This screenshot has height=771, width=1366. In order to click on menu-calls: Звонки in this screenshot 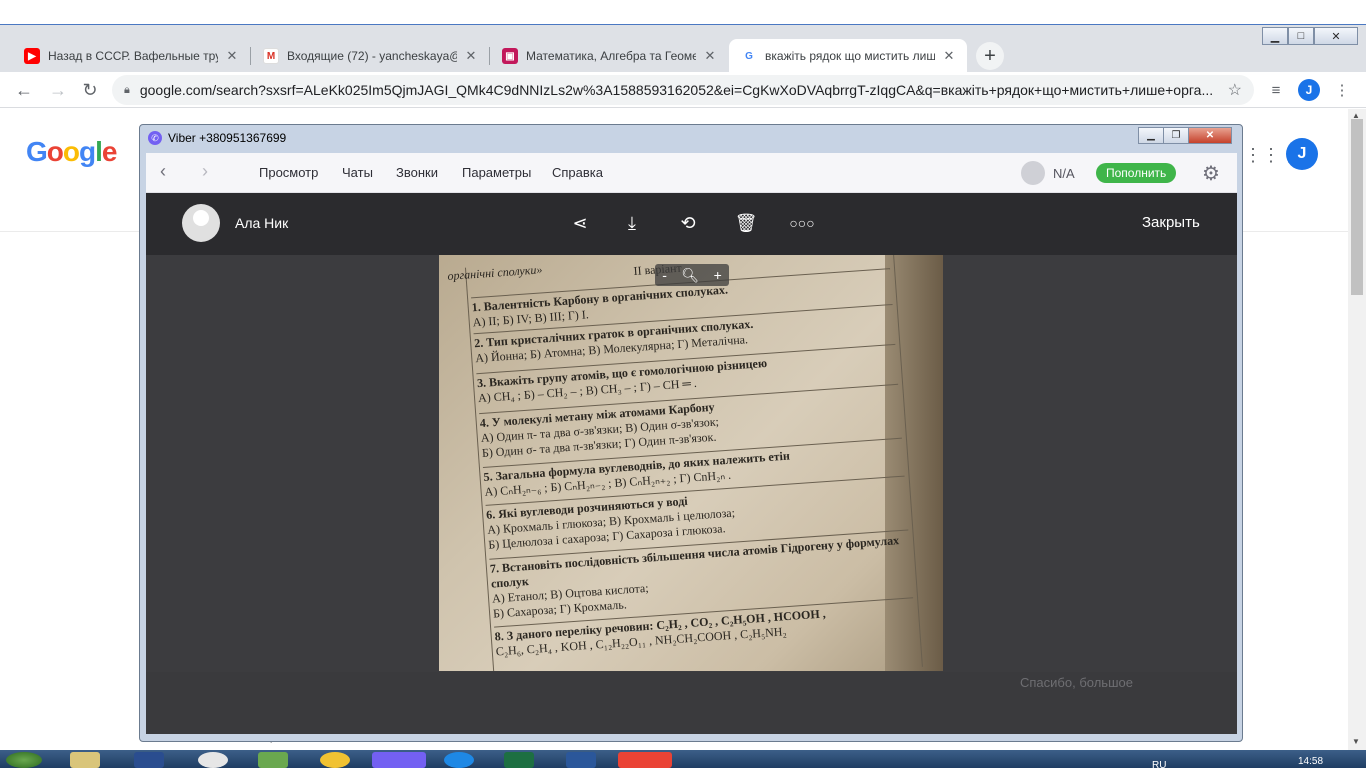, I will do `click(417, 172)`.